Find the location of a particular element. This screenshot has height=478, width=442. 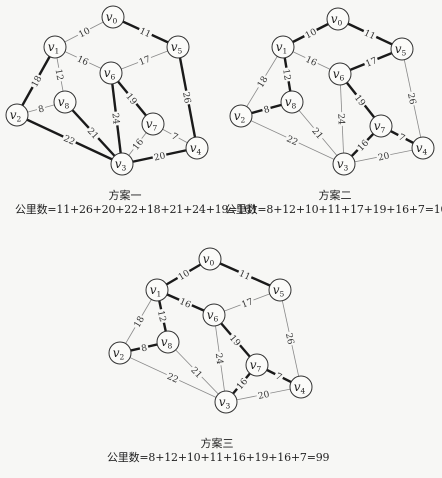

scheme-1-title: 方案一 is located at coordinates (125, 195).